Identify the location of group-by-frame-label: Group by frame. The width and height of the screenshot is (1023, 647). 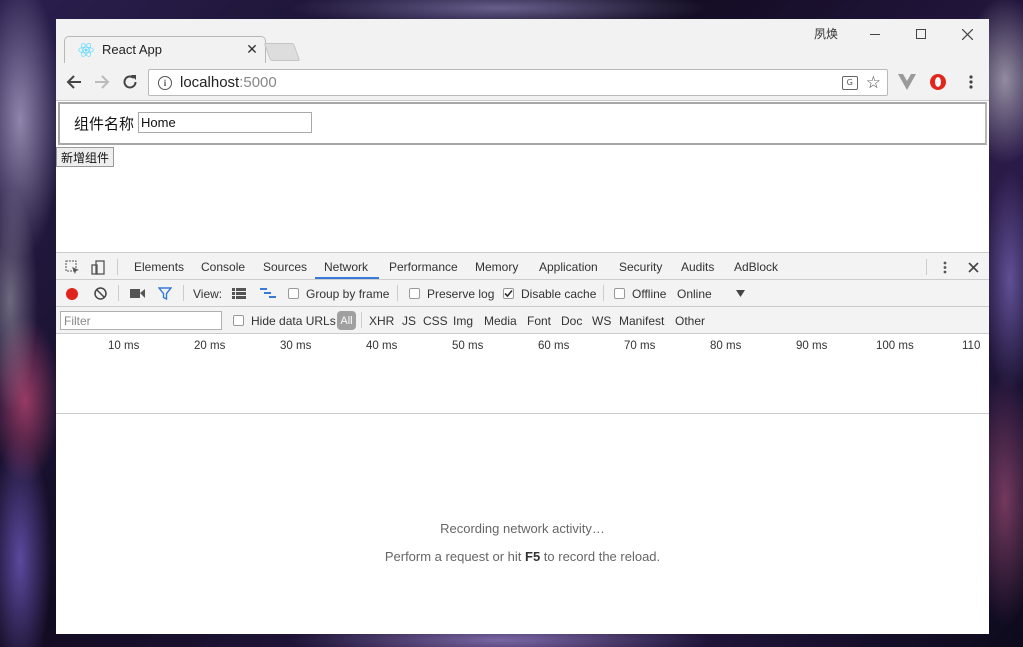
(348, 294).